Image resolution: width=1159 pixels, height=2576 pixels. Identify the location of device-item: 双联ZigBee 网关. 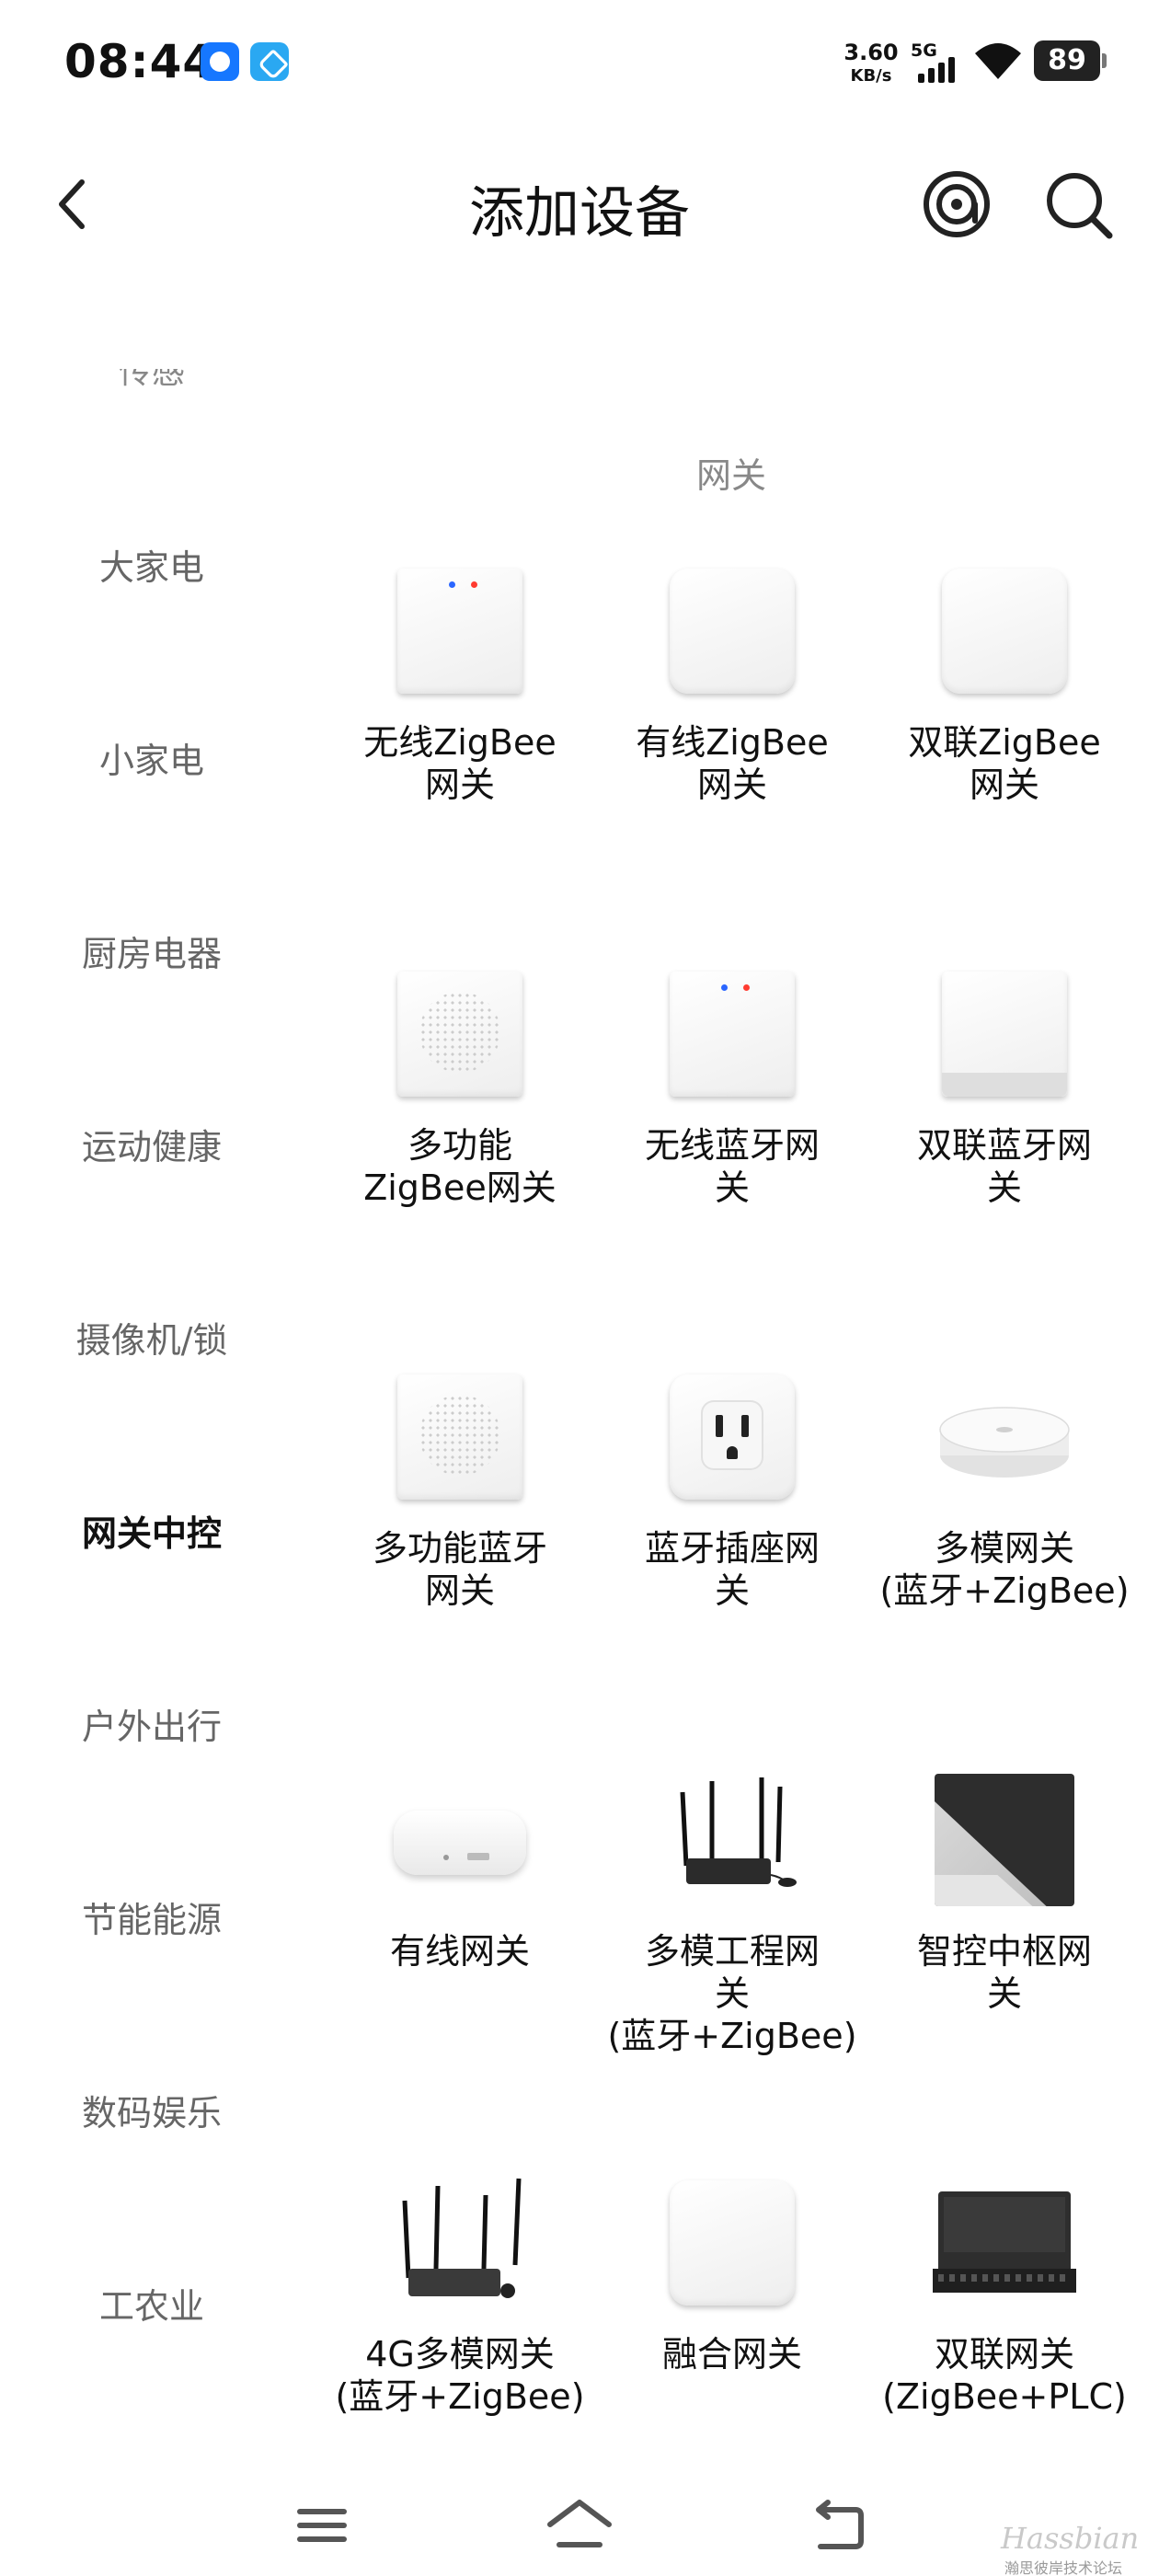
(1004, 730).